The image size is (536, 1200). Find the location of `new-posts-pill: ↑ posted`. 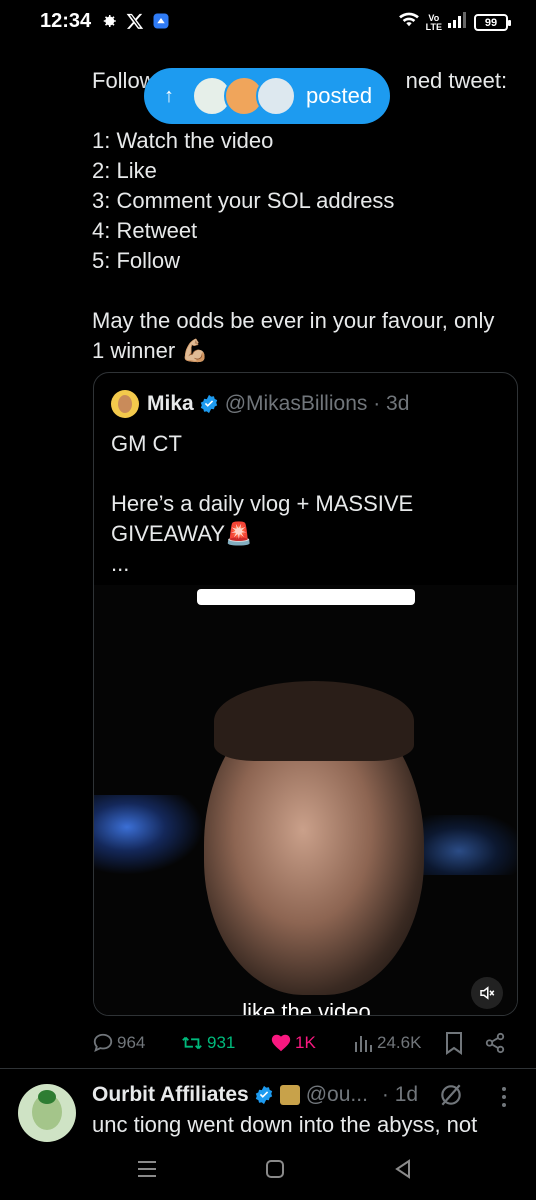

new-posts-pill: ↑ posted is located at coordinates (267, 96).